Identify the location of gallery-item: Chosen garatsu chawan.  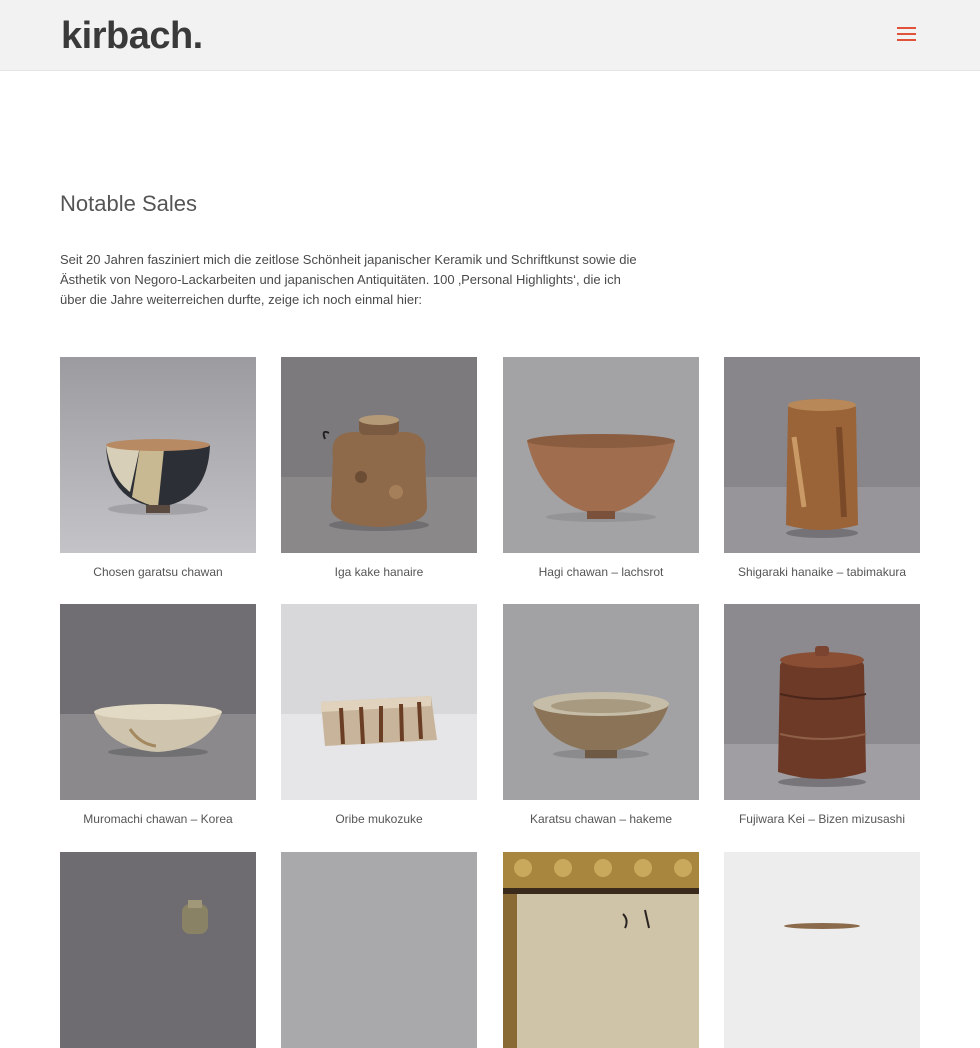
(158, 468).